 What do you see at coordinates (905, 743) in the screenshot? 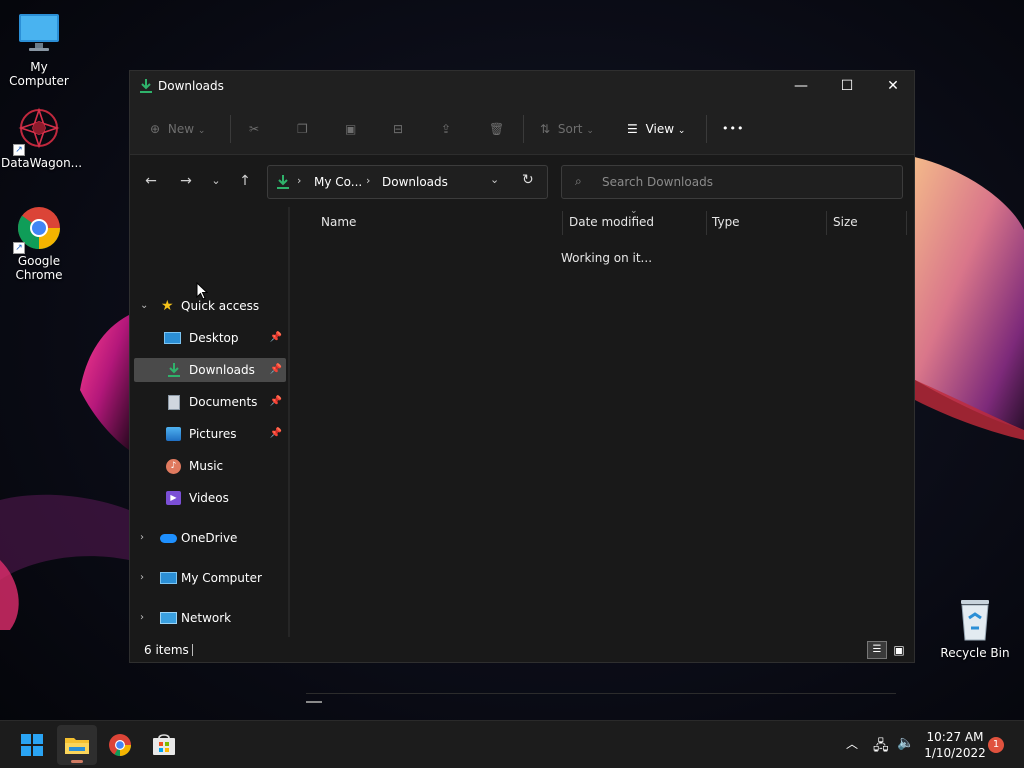
I see `volume-icon: 🔈` at bounding box center [905, 743].